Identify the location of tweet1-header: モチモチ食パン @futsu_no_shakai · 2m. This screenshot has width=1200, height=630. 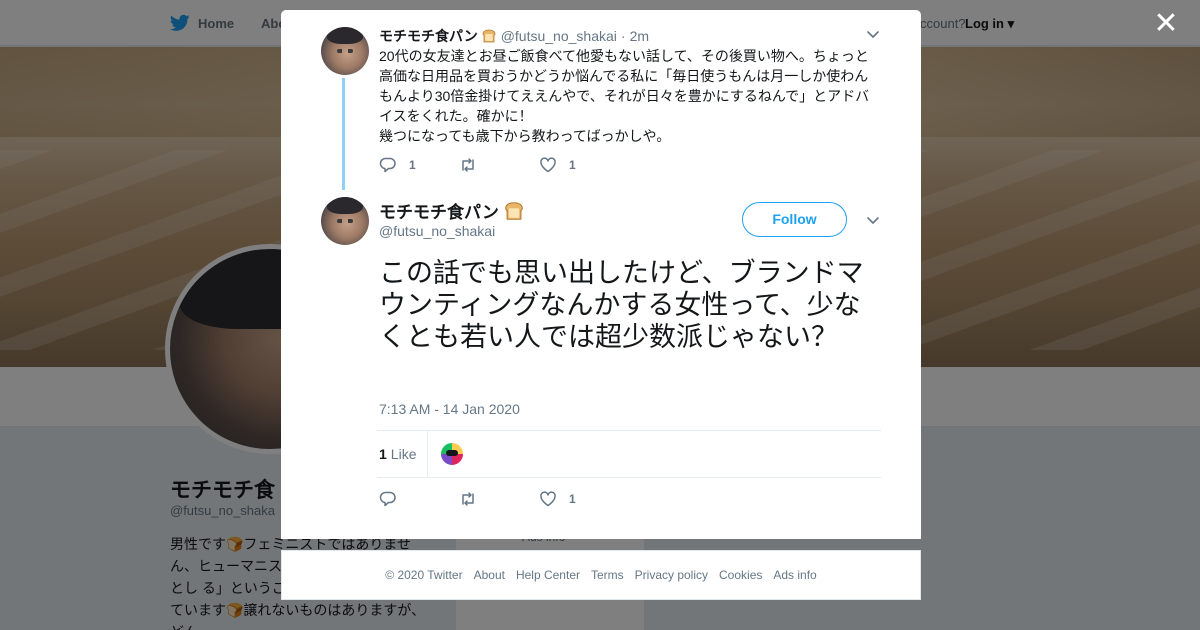
(514, 36).